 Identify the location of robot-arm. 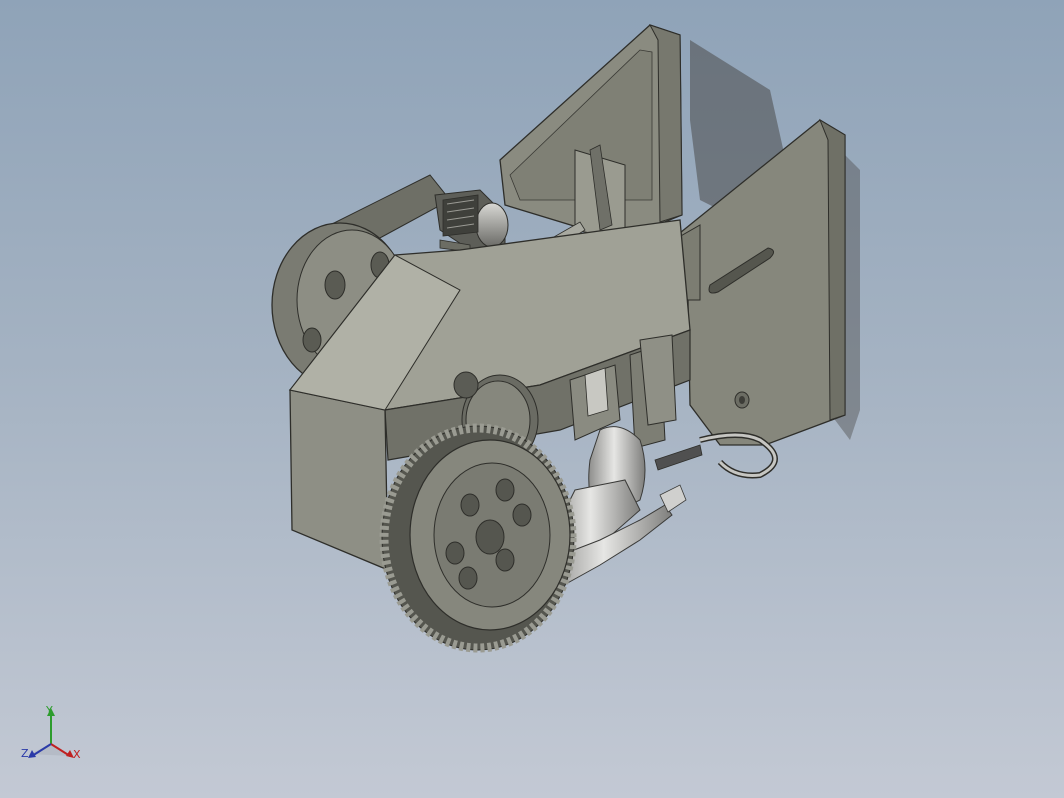
(662, 508).